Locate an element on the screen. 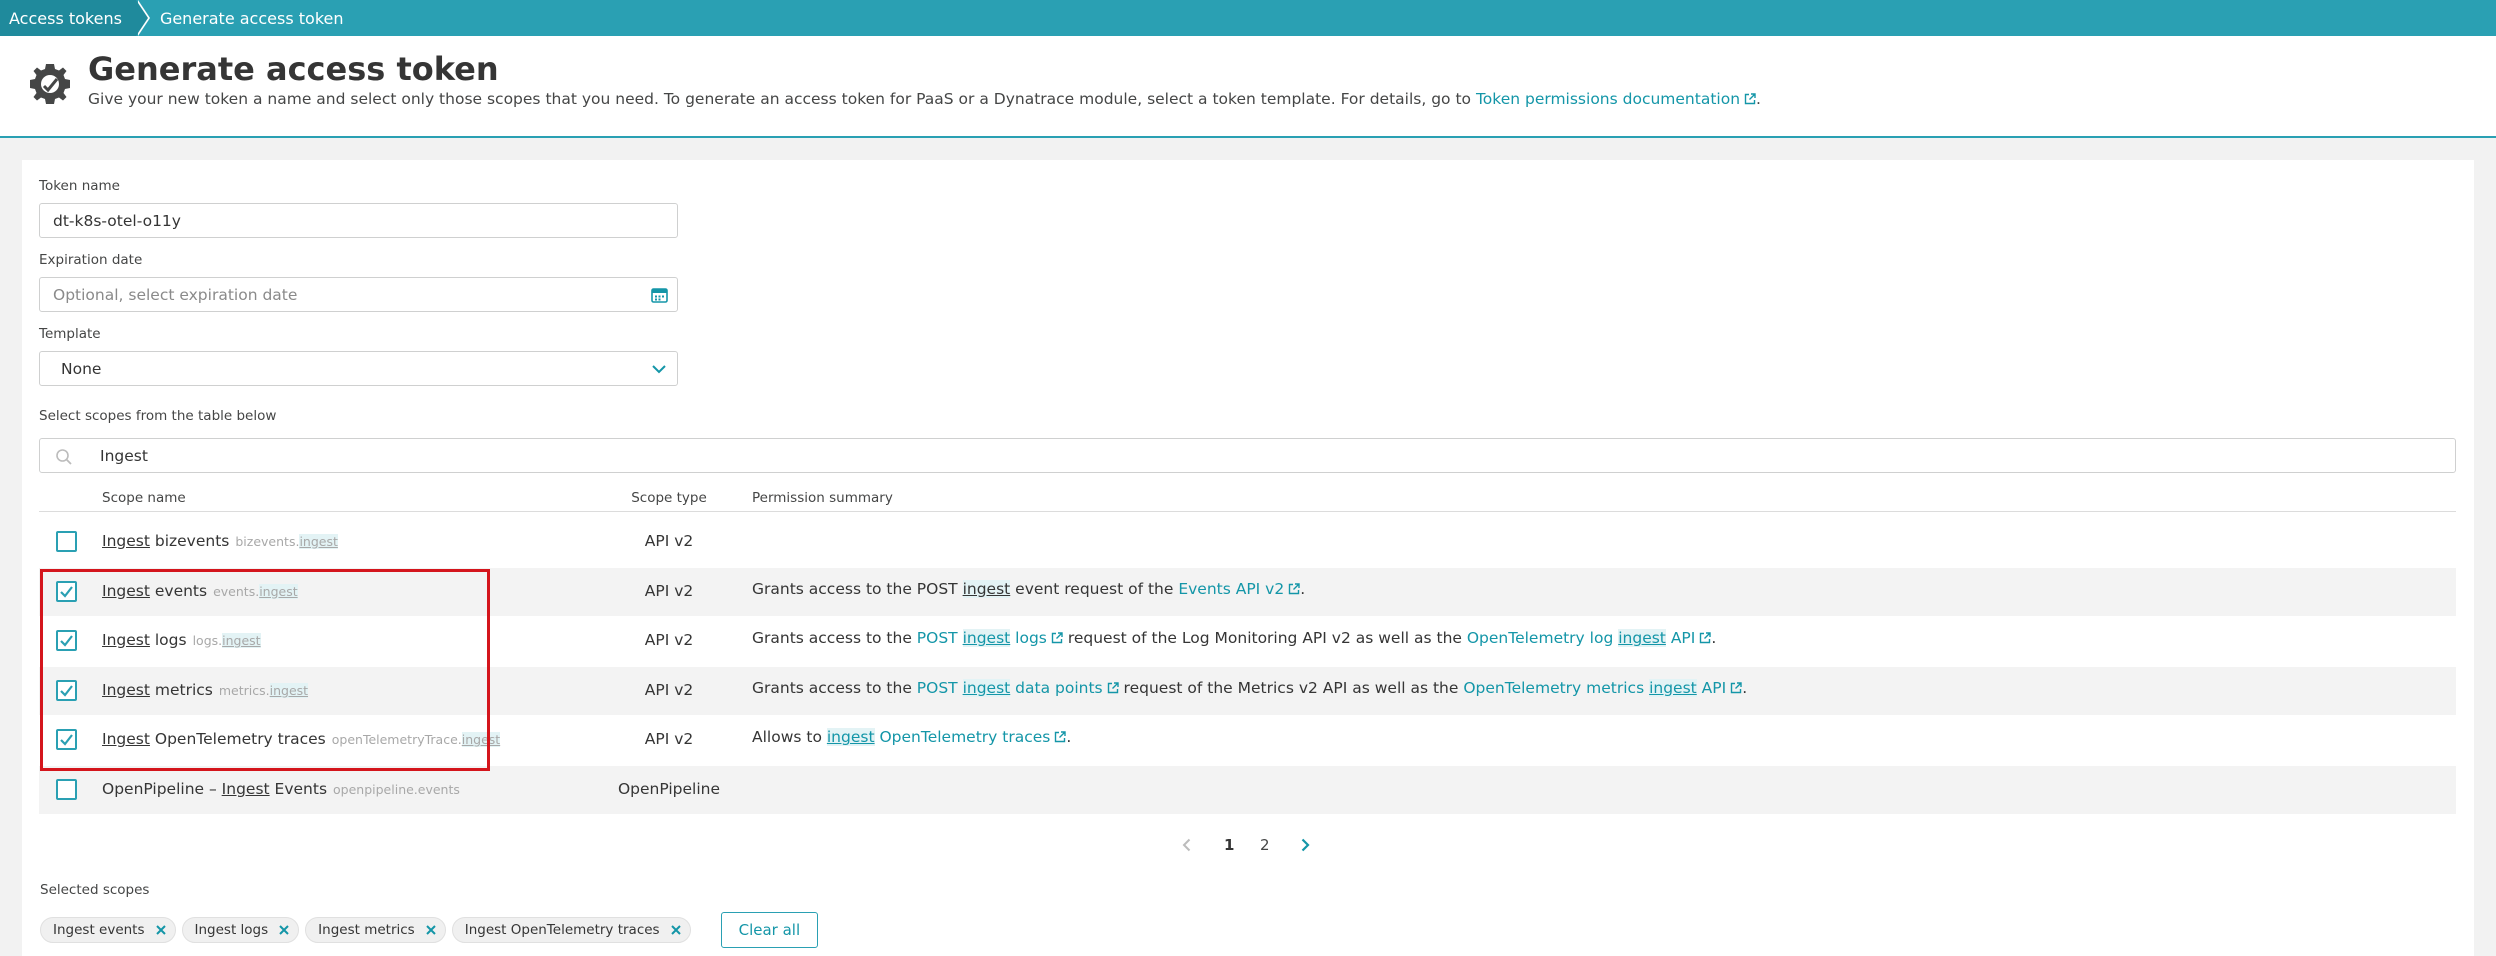 The height and width of the screenshot is (956, 2496). page-1-button: 1 is located at coordinates (1229, 845).